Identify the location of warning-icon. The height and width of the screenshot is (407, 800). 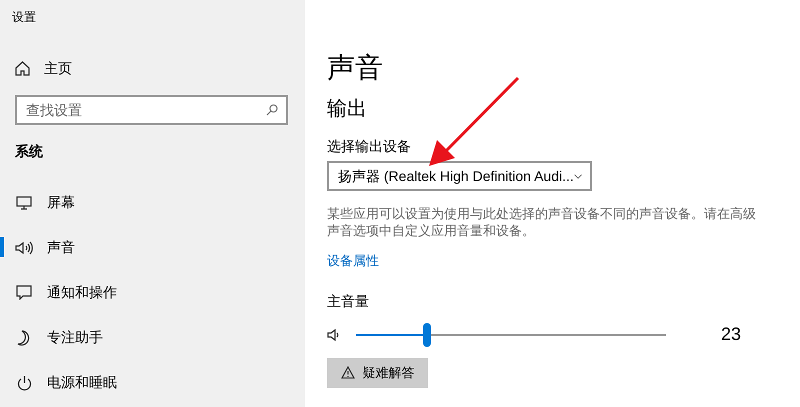
(347, 372).